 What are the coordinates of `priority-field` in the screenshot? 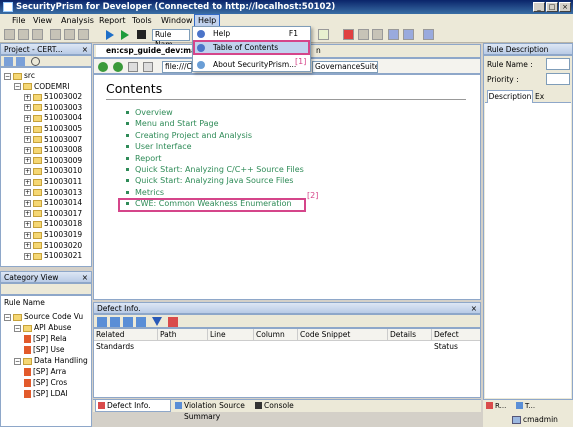 It's located at (558, 79).